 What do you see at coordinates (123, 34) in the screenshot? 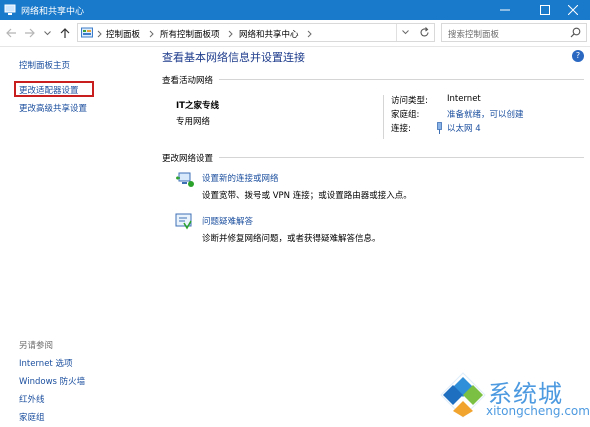
I see `breadcrumb-control-panel: 控制面板` at bounding box center [123, 34].